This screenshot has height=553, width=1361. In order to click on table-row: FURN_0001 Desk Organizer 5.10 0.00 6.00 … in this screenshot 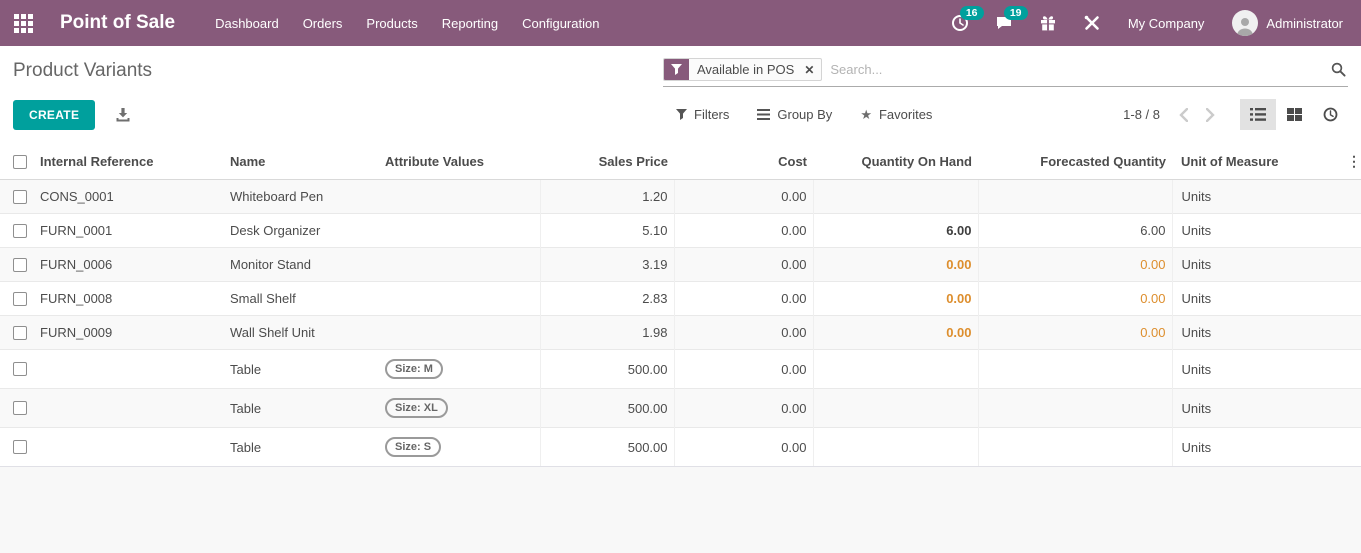, I will do `click(680, 230)`.